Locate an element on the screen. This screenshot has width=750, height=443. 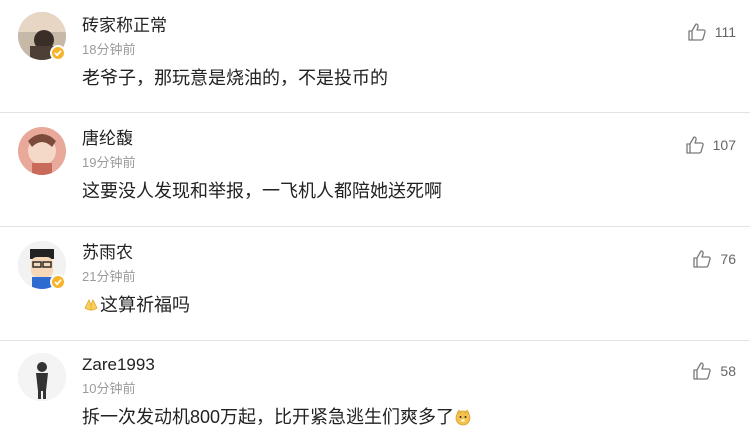
comment-text: 拆一次发动机800万起，比开紧急逃生们爽多了 is located at coordinates (277, 417).